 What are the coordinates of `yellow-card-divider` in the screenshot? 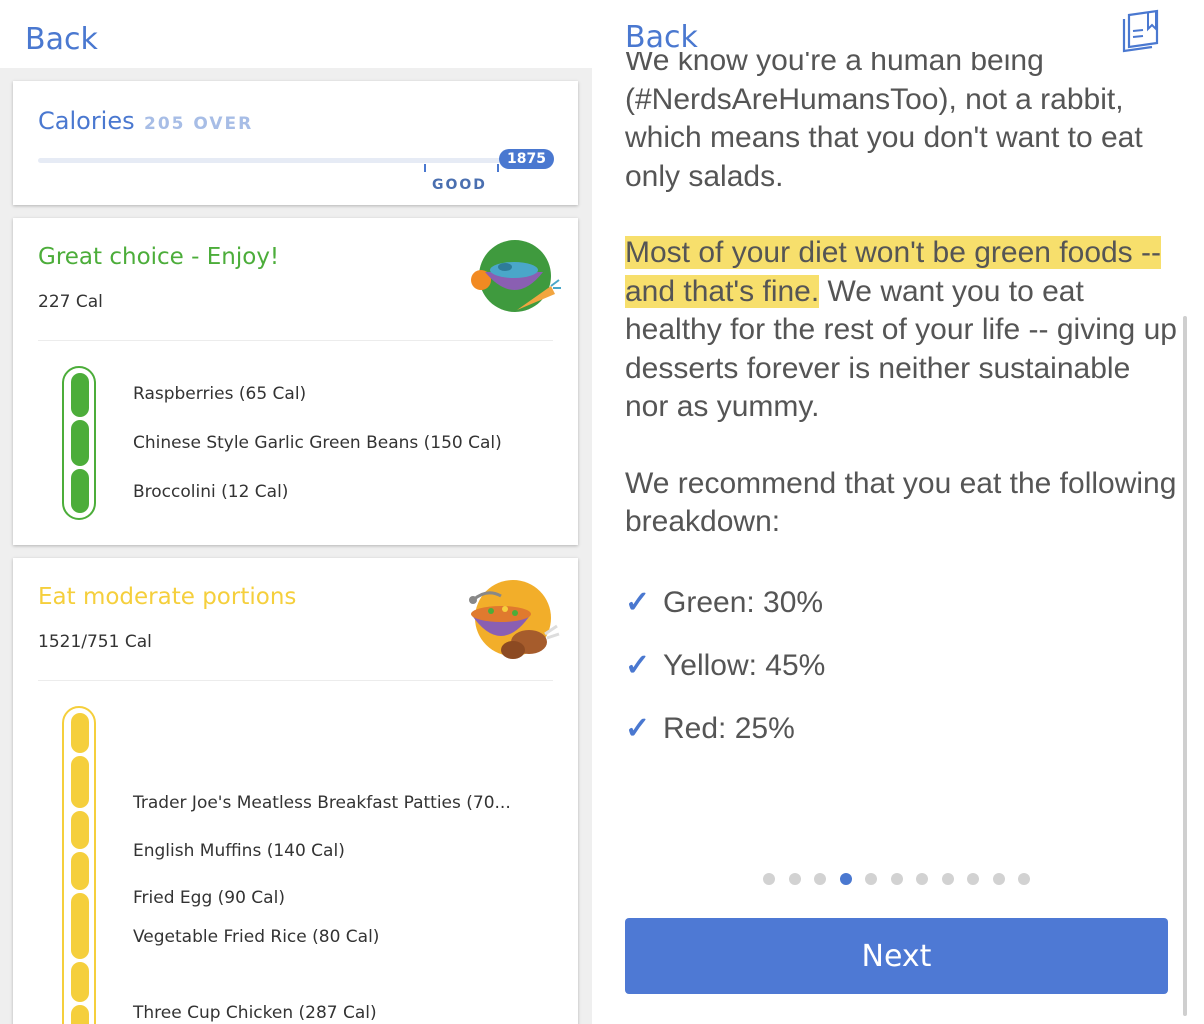 It's located at (295, 680).